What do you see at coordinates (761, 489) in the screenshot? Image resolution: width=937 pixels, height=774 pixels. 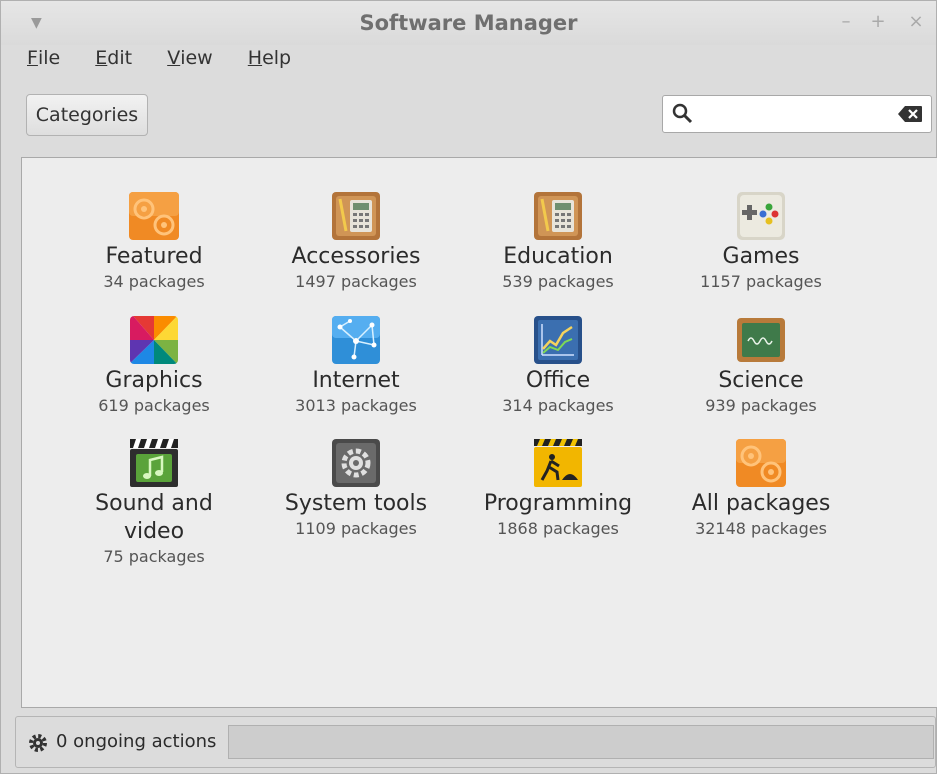 I see `category-all-packages: All packages 32148 packages` at bounding box center [761, 489].